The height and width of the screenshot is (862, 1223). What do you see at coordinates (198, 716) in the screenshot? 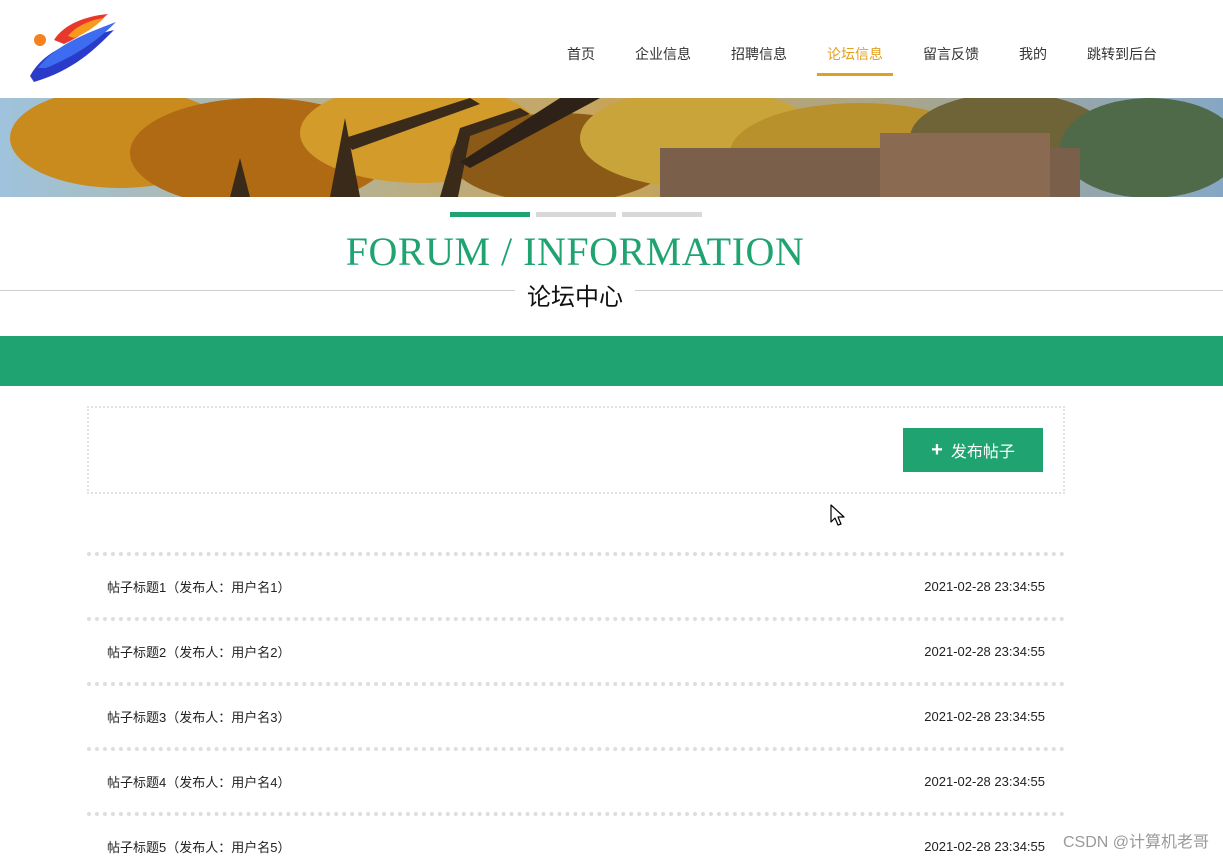
I see `post-title: 帖子标题3（发布人：用户名3）` at bounding box center [198, 716].